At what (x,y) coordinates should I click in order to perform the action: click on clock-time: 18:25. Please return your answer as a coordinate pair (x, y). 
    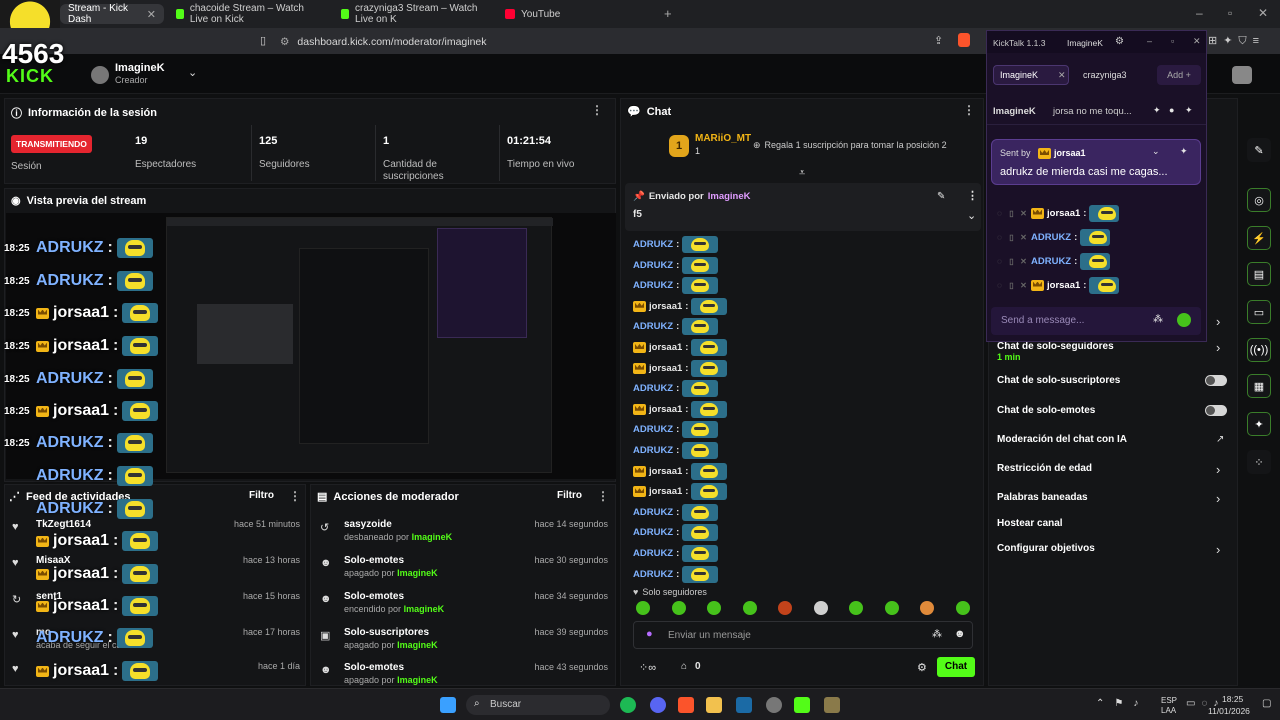
    Looking at the image, I should click on (1232, 699).